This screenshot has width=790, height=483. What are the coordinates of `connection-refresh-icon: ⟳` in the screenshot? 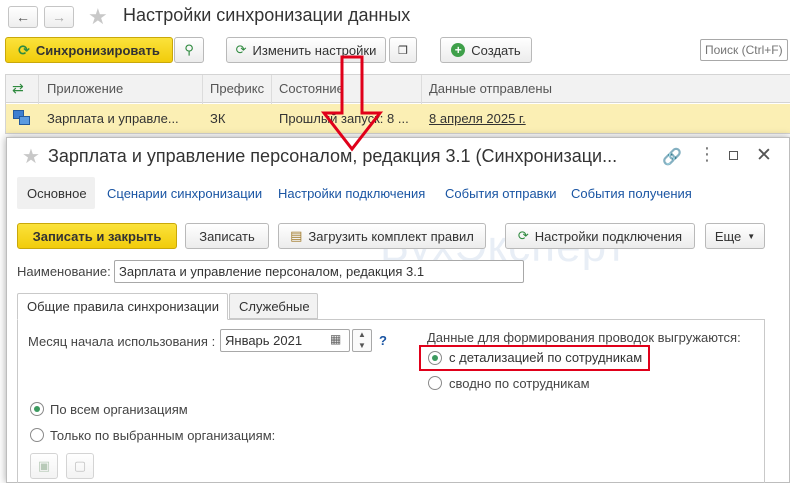 It's located at (523, 235).